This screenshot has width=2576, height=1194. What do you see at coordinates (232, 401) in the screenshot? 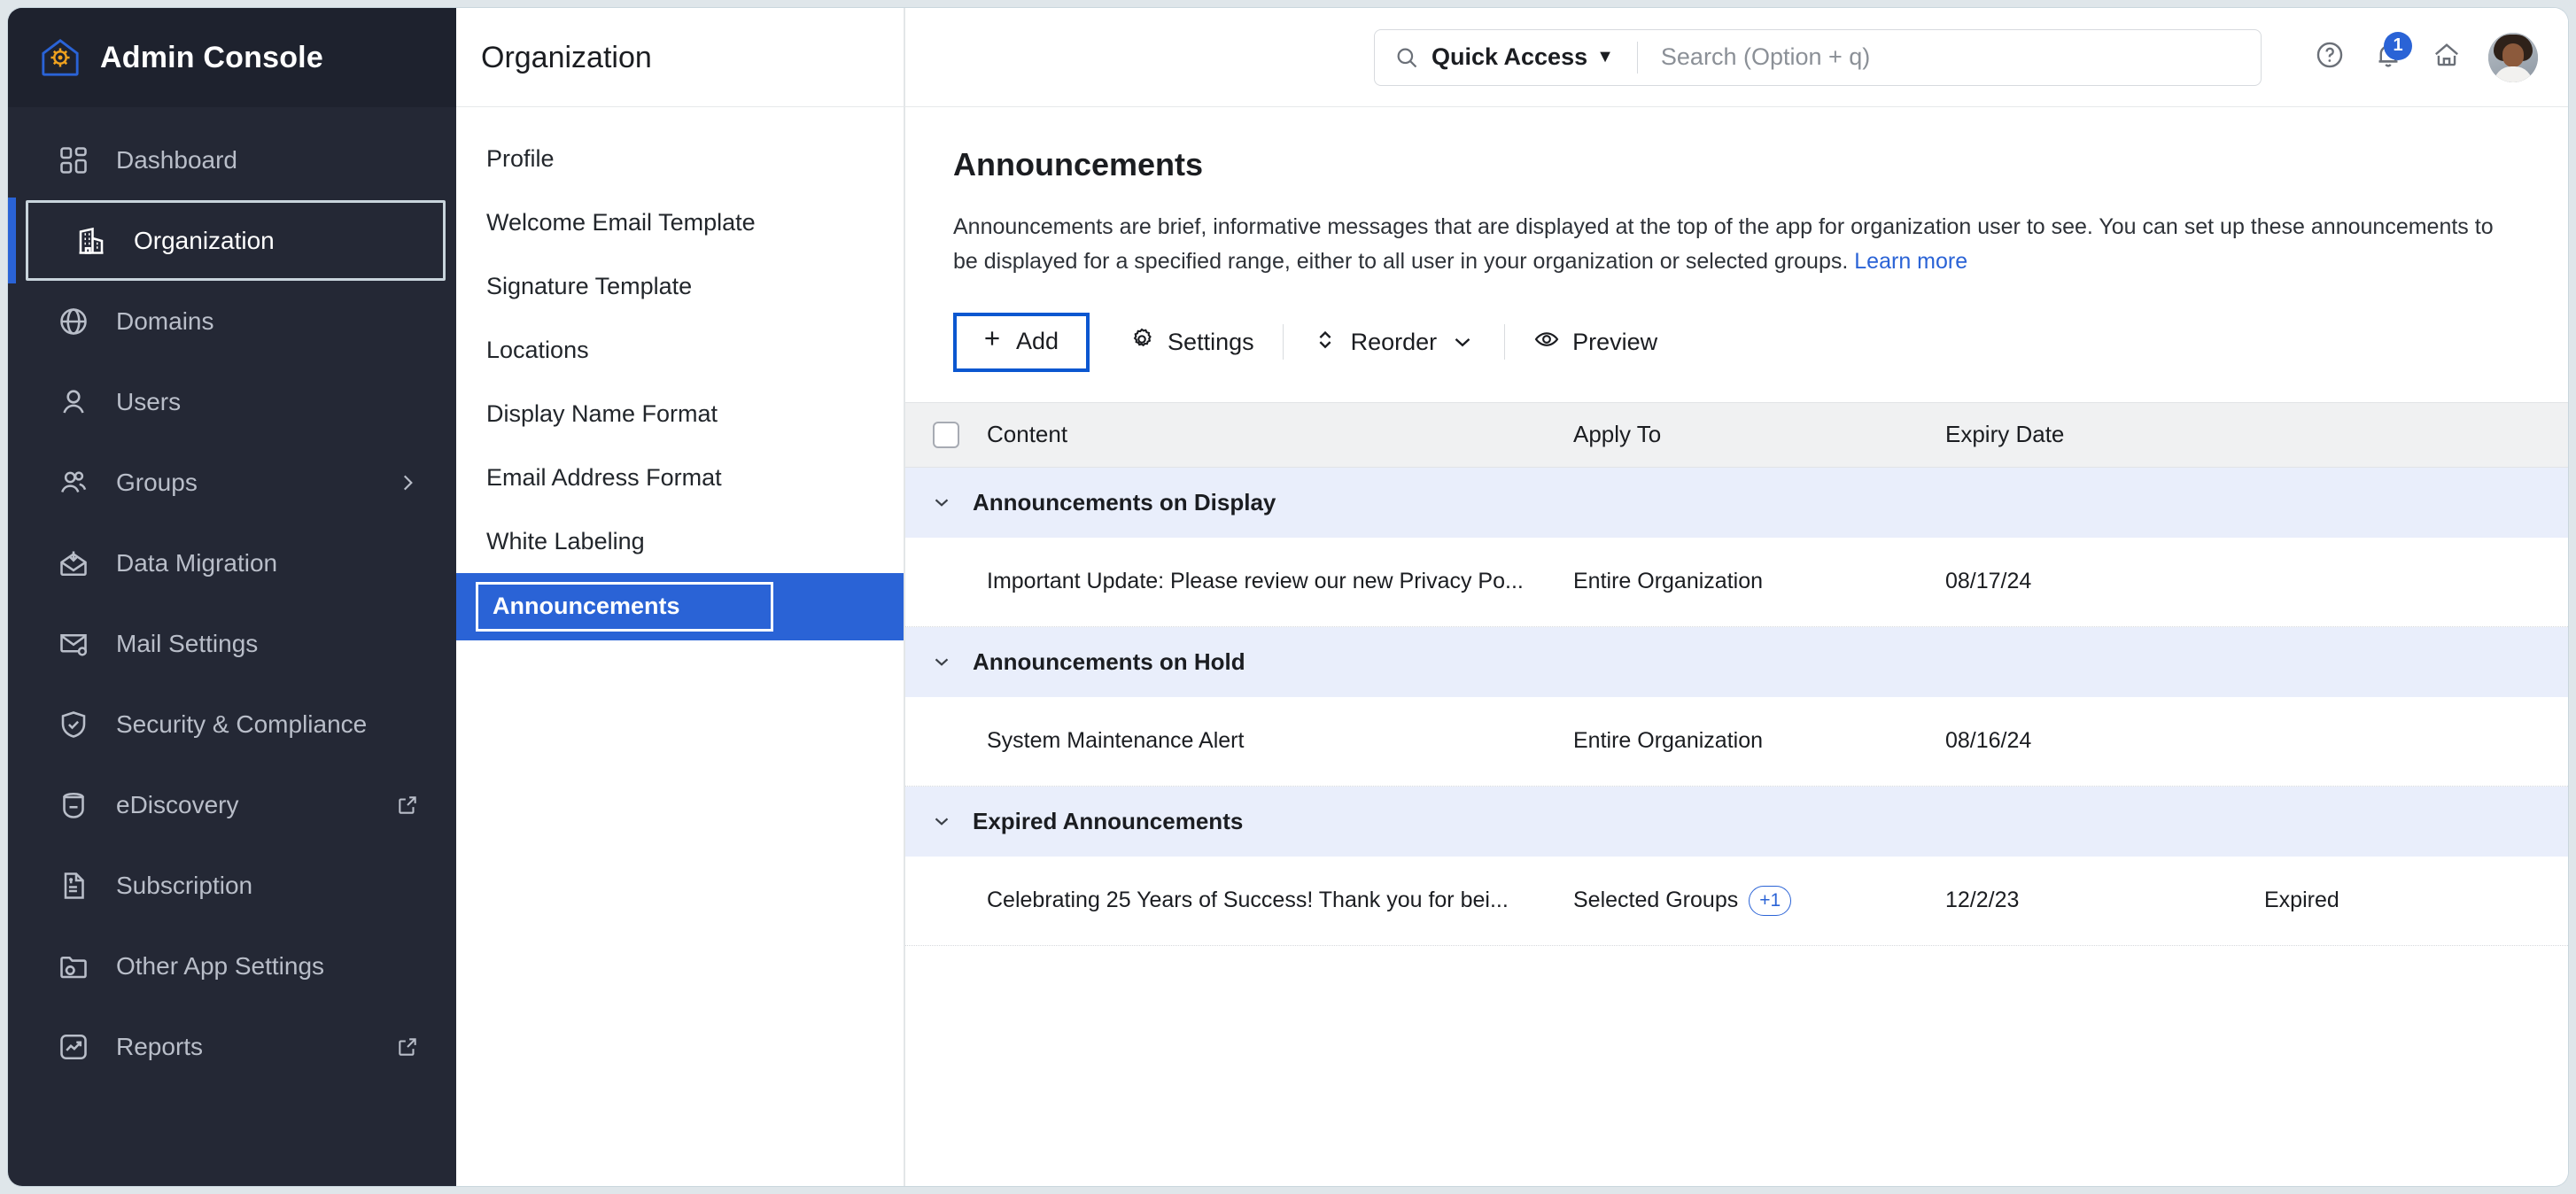
I see `sidebar-item-users: Users` at bounding box center [232, 401].